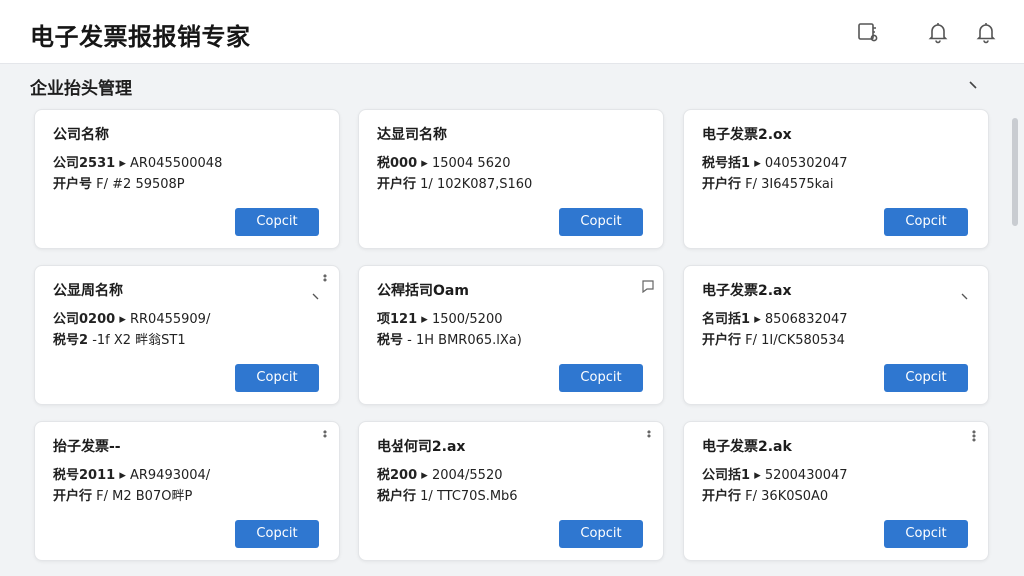 The width and height of the screenshot is (1024, 576). I want to click on tax-number-line: 公司0200 ▸ RR0455909/, so click(131, 317).